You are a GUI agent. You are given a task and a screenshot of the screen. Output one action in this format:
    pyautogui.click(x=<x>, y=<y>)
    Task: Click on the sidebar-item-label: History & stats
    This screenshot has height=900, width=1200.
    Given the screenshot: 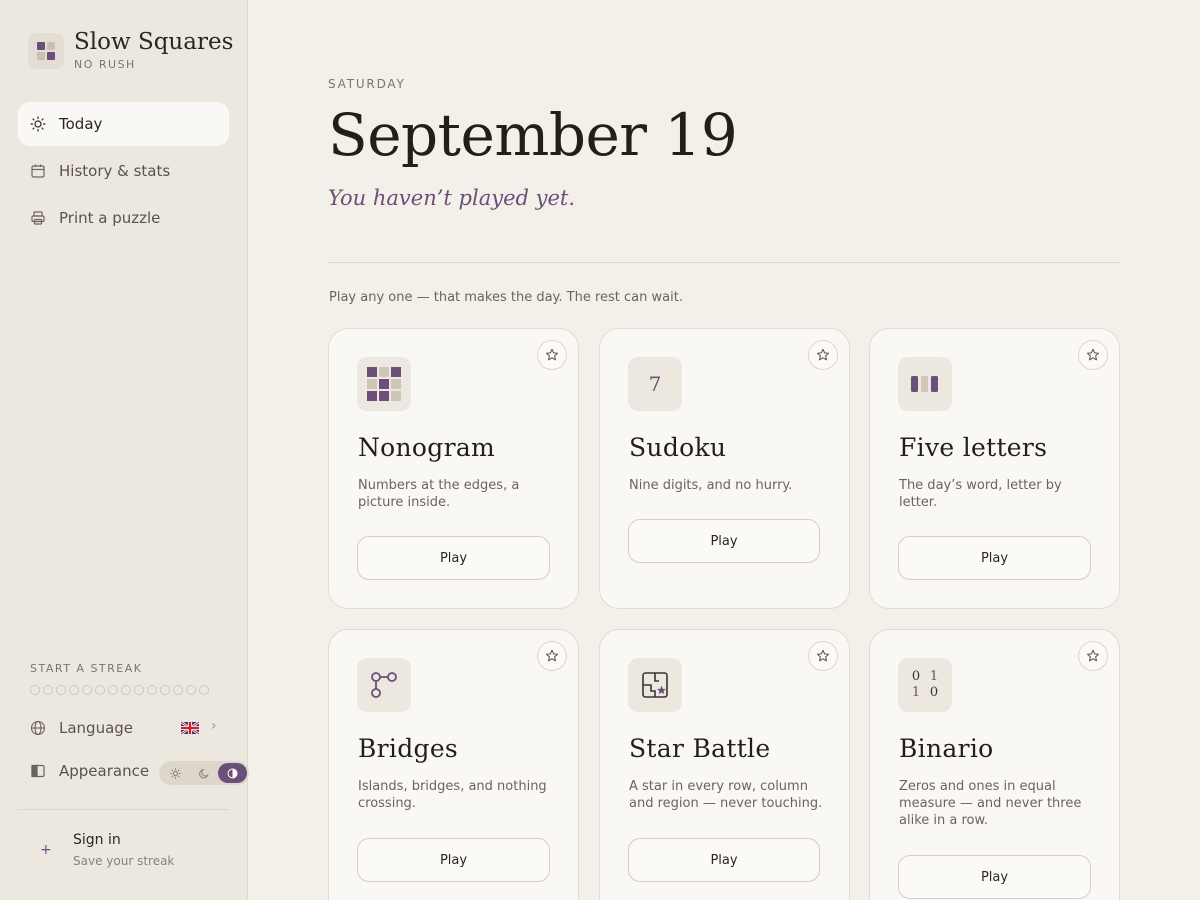 What is the action you would take?
    pyautogui.click(x=115, y=171)
    